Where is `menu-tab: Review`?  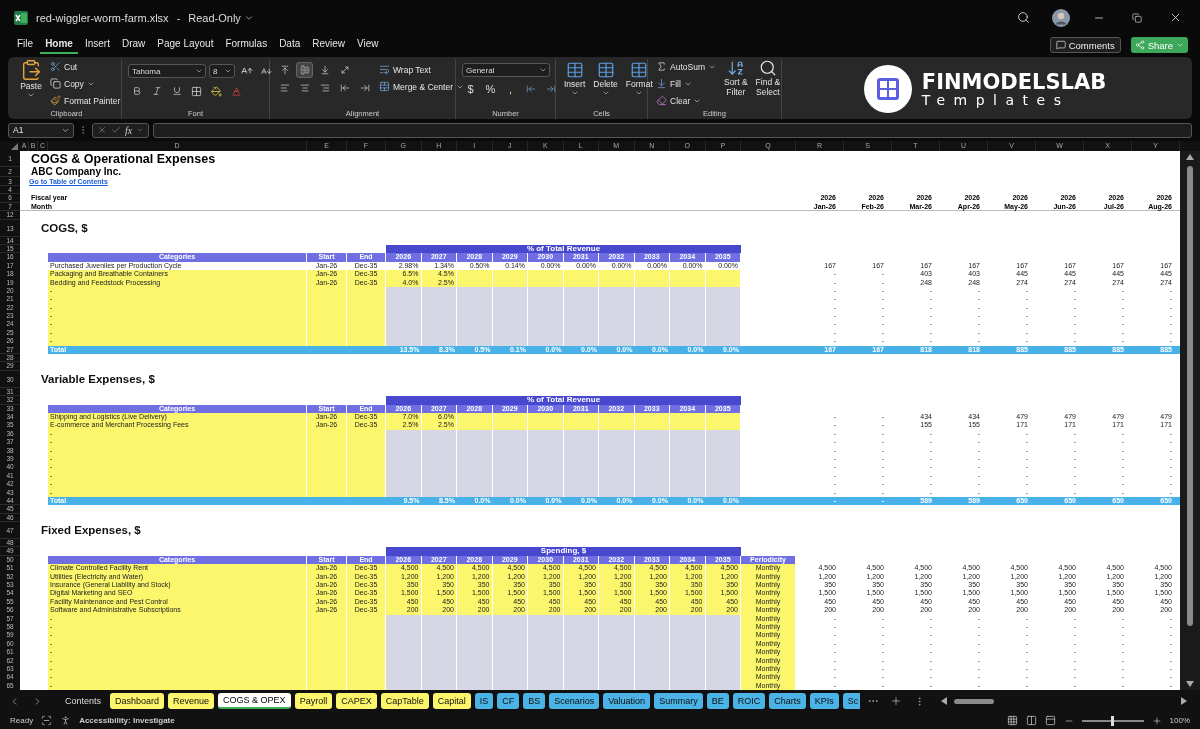 menu-tab: Review is located at coordinates (329, 45).